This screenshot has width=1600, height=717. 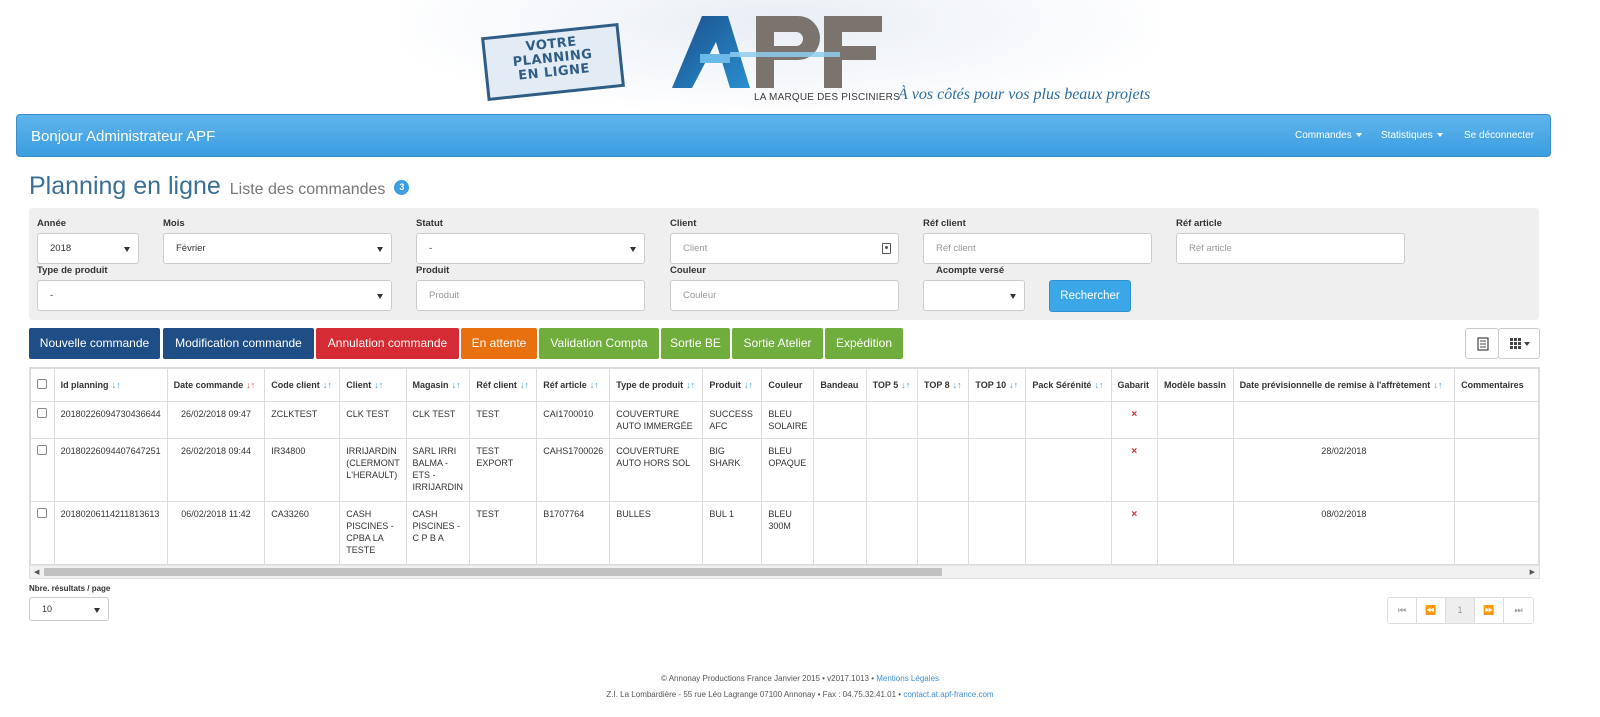 I want to click on horizontal-scrollbar: ◀ ▶, so click(x=784, y=571).